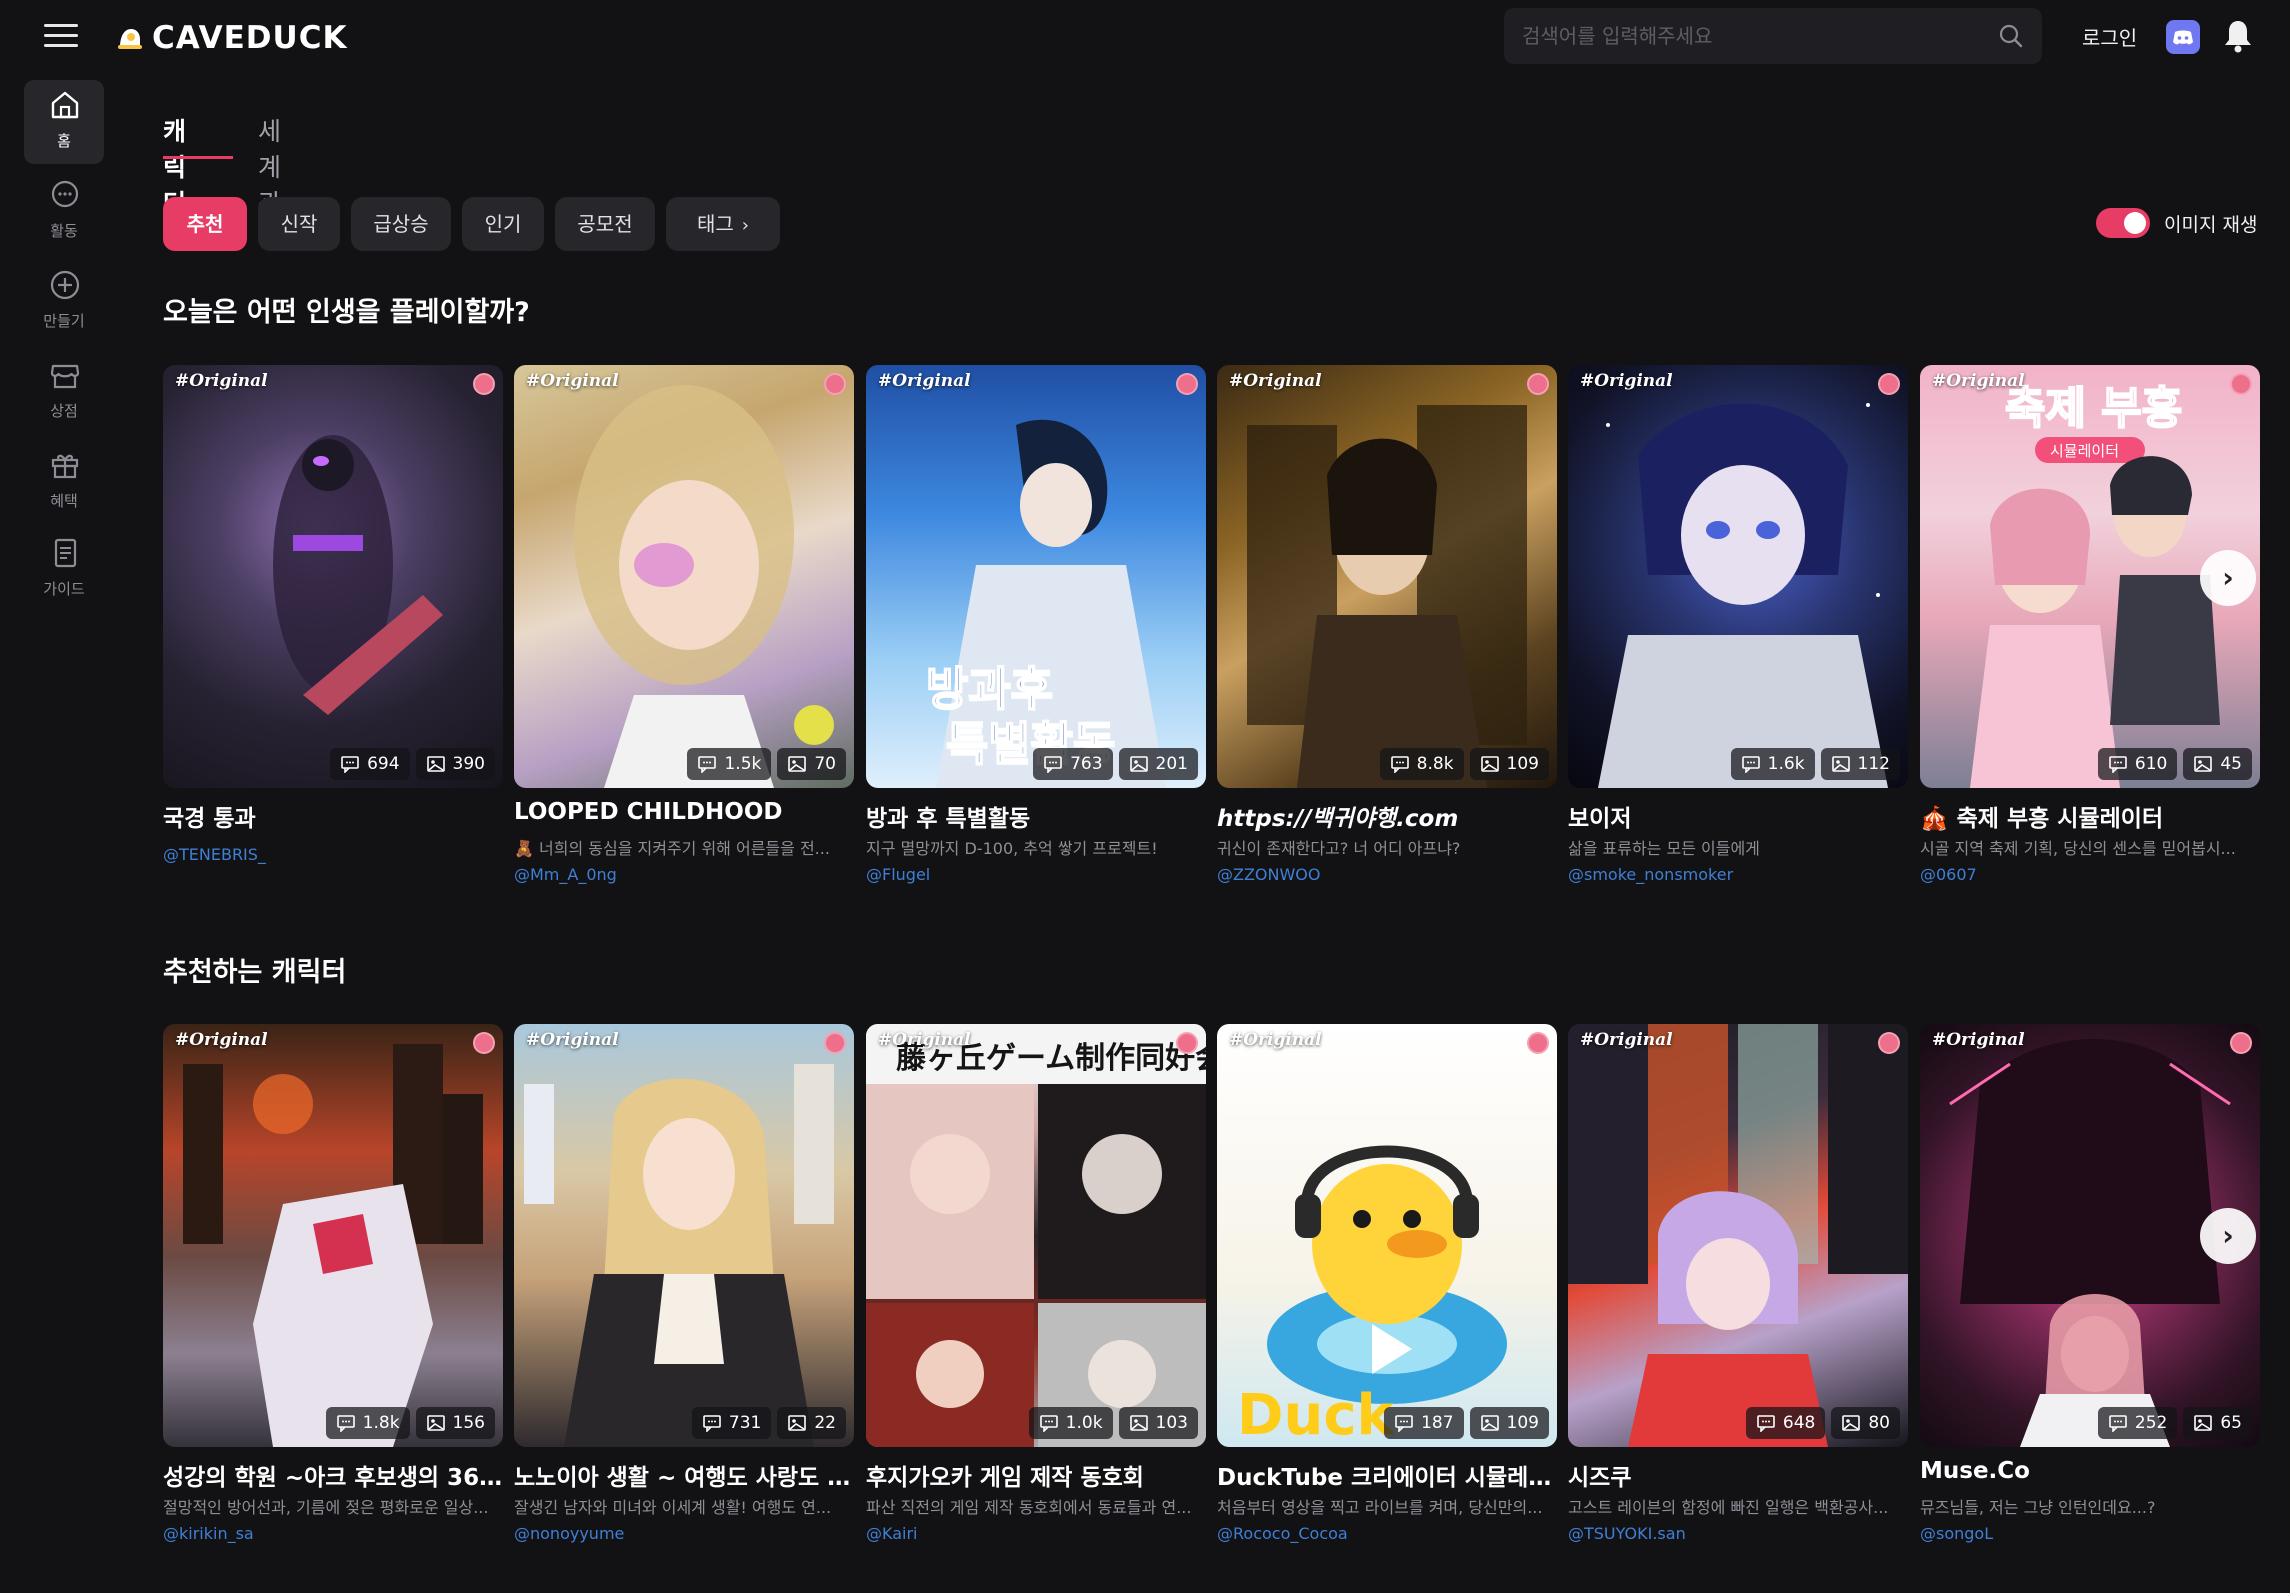 This screenshot has width=2290, height=1593. I want to click on discord-icon, so click(2183, 37).